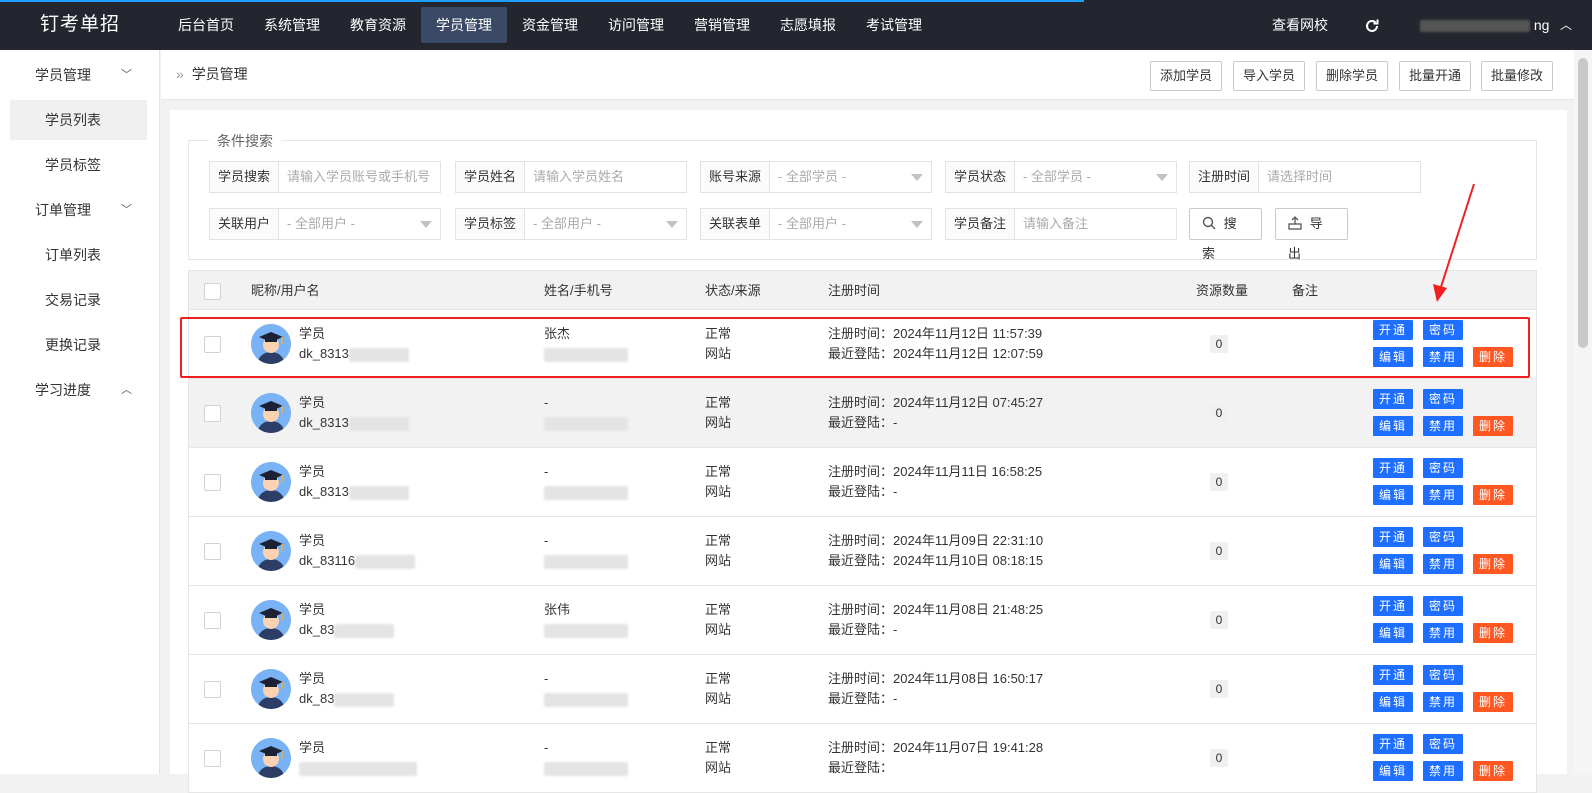  What do you see at coordinates (1566, 25) in the screenshot?
I see `chevron-up-icon: ︿` at bounding box center [1566, 25].